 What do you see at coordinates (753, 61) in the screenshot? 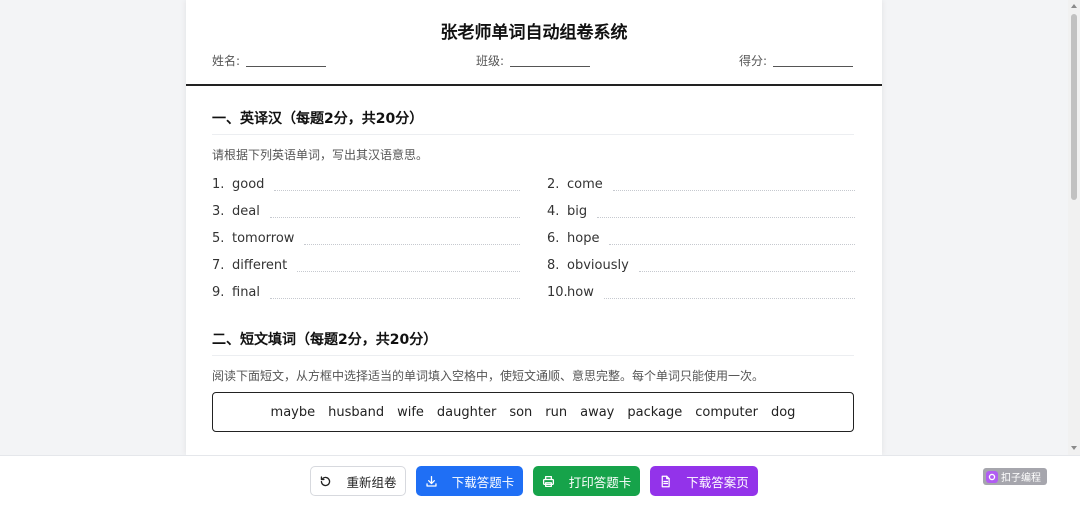
I see `score-label: 得分:` at bounding box center [753, 61].